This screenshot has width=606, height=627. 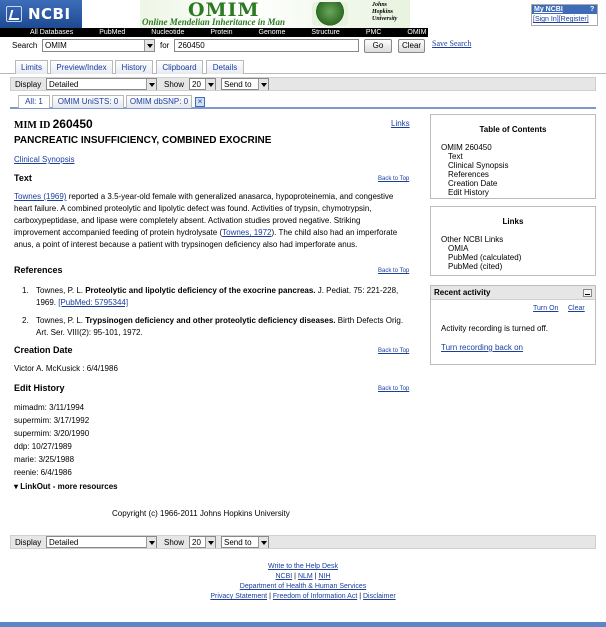 What do you see at coordinates (238, 596) in the screenshot?
I see `privacy-link: Privacy Statement` at bounding box center [238, 596].